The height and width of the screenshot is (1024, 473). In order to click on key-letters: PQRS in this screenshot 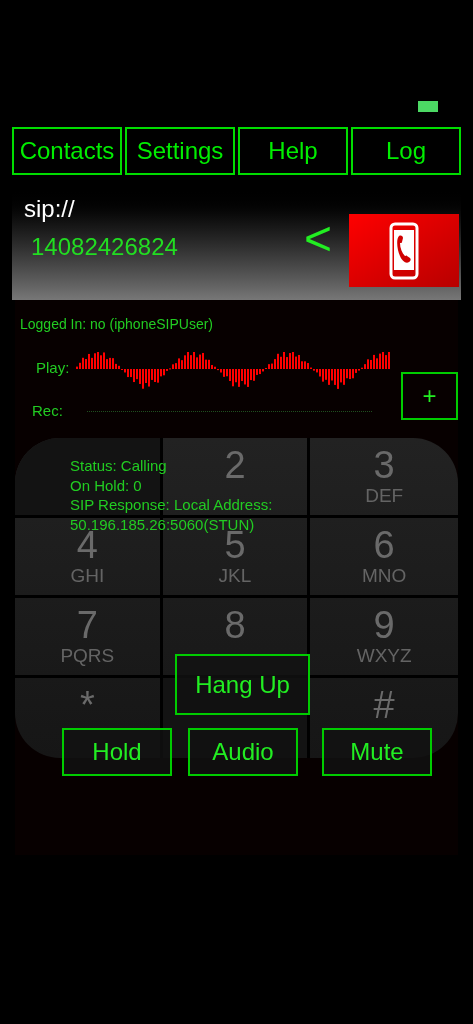, I will do `click(87, 655)`.